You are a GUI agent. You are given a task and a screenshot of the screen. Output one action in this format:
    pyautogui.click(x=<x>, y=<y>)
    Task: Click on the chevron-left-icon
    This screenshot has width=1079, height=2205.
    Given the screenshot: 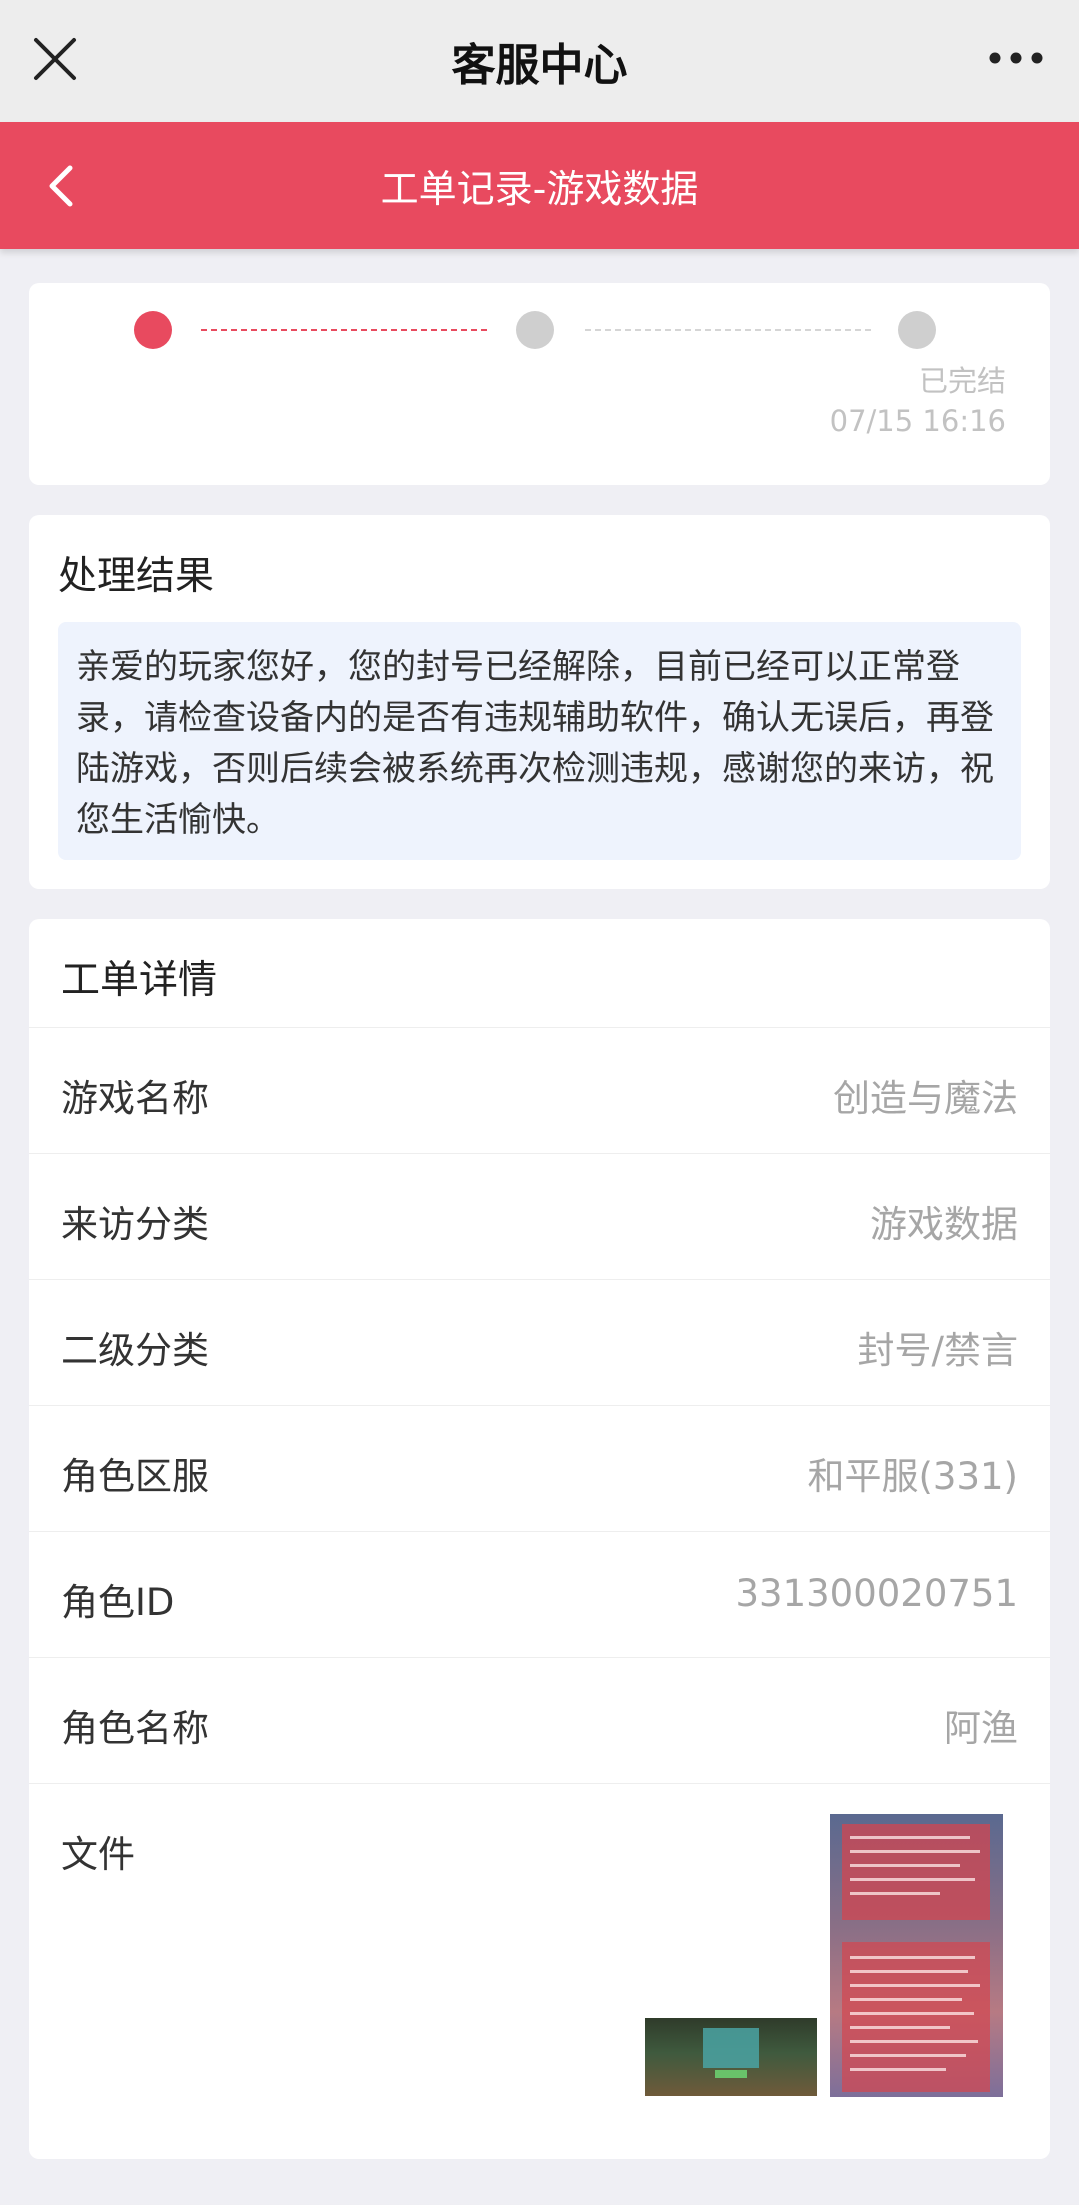 What is the action you would take?
    pyautogui.click(x=62, y=186)
    